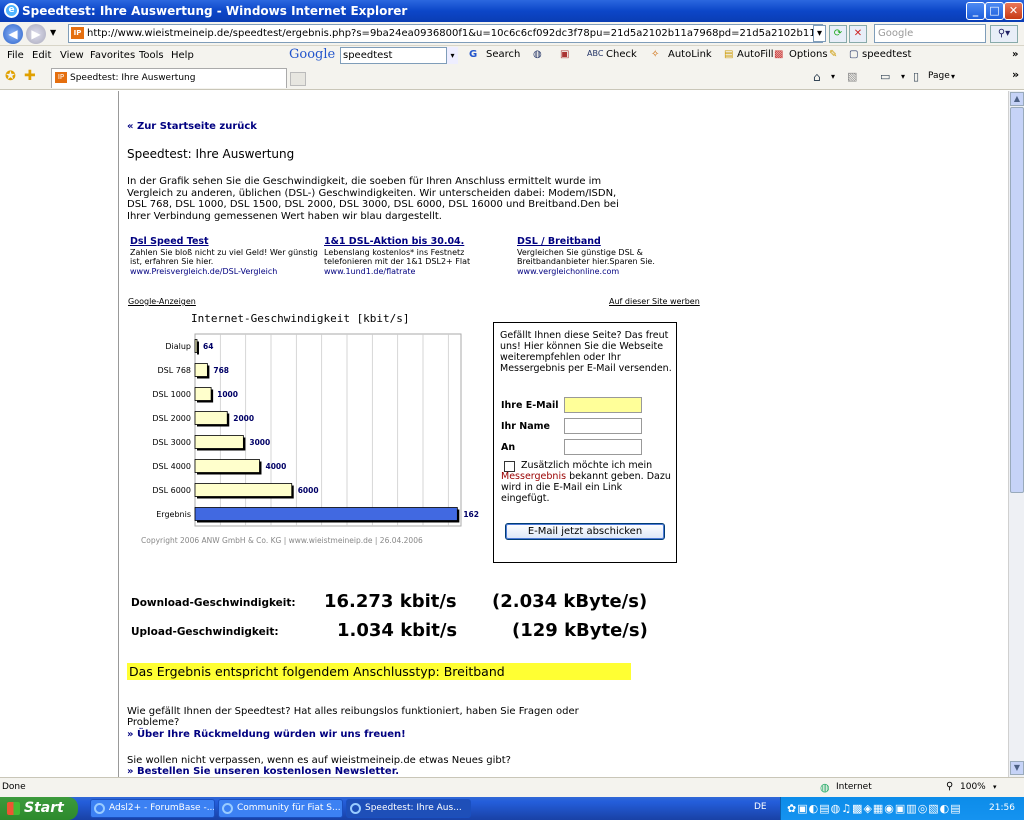 This screenshot has height=820, width=1024. I want to click on highlighter-icon: ✎, so click(833, 54).